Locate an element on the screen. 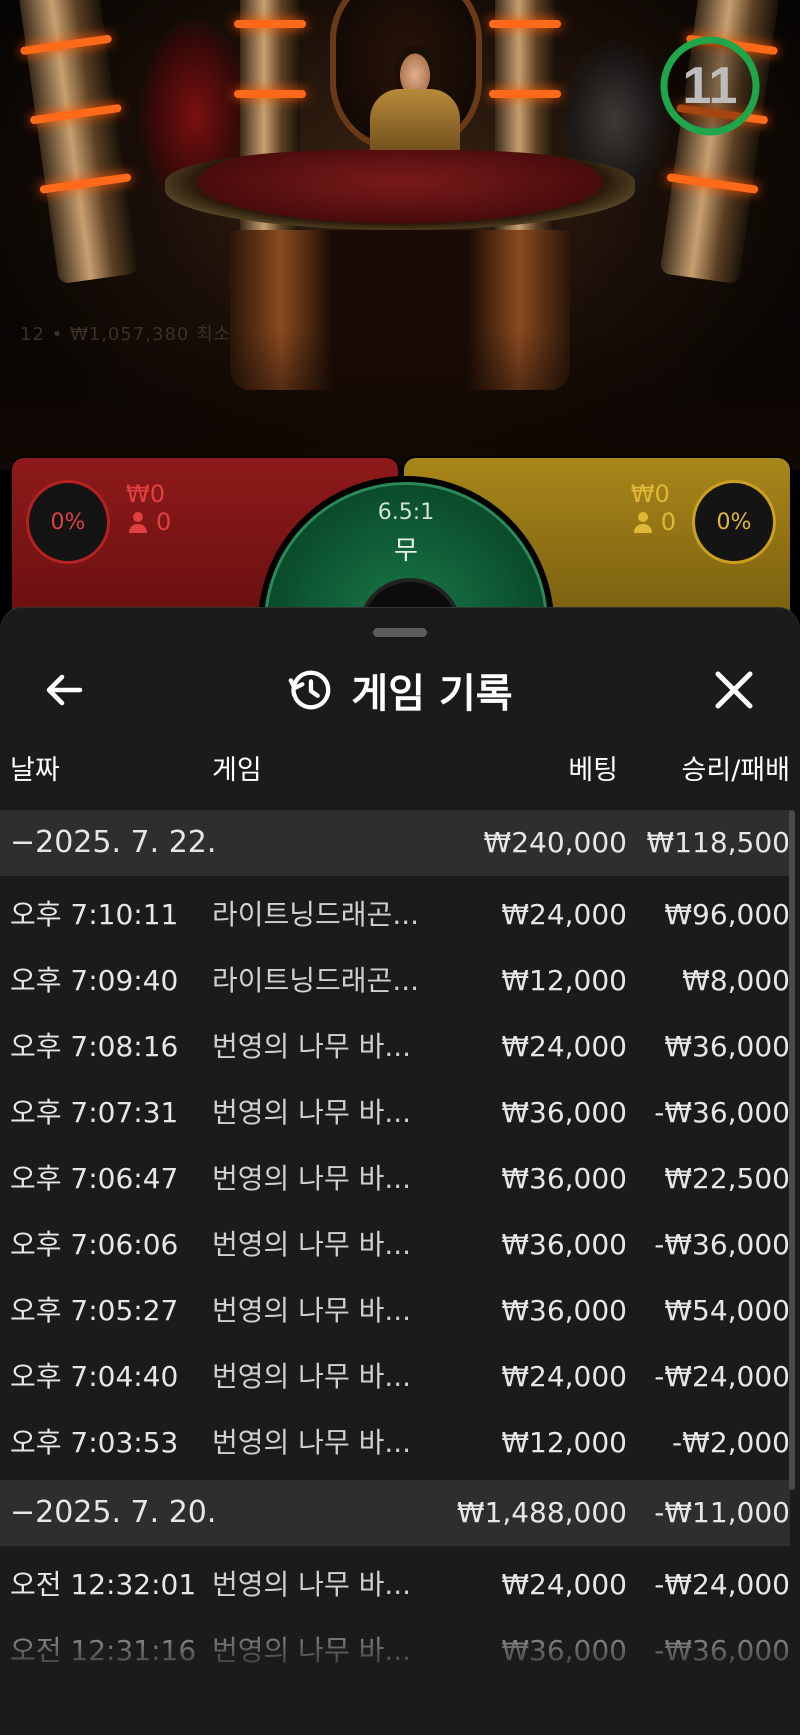 Image resolution: width=800 pixels, height=1735 pixels. dealer is located at coordinates (415, 102).